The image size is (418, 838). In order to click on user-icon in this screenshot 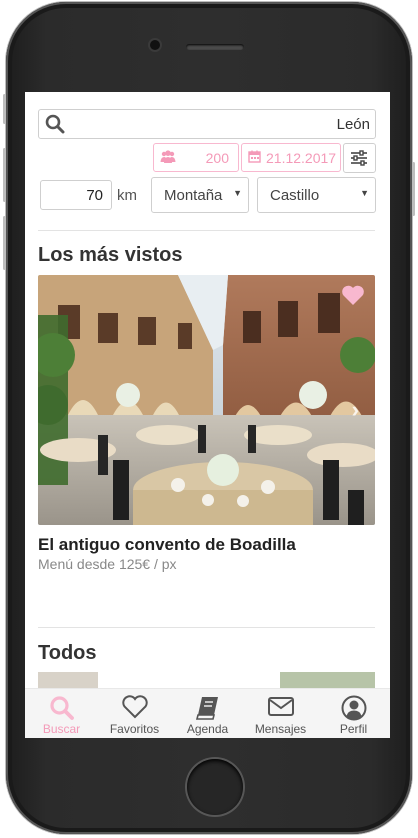, I will do `click(353, 708)`.